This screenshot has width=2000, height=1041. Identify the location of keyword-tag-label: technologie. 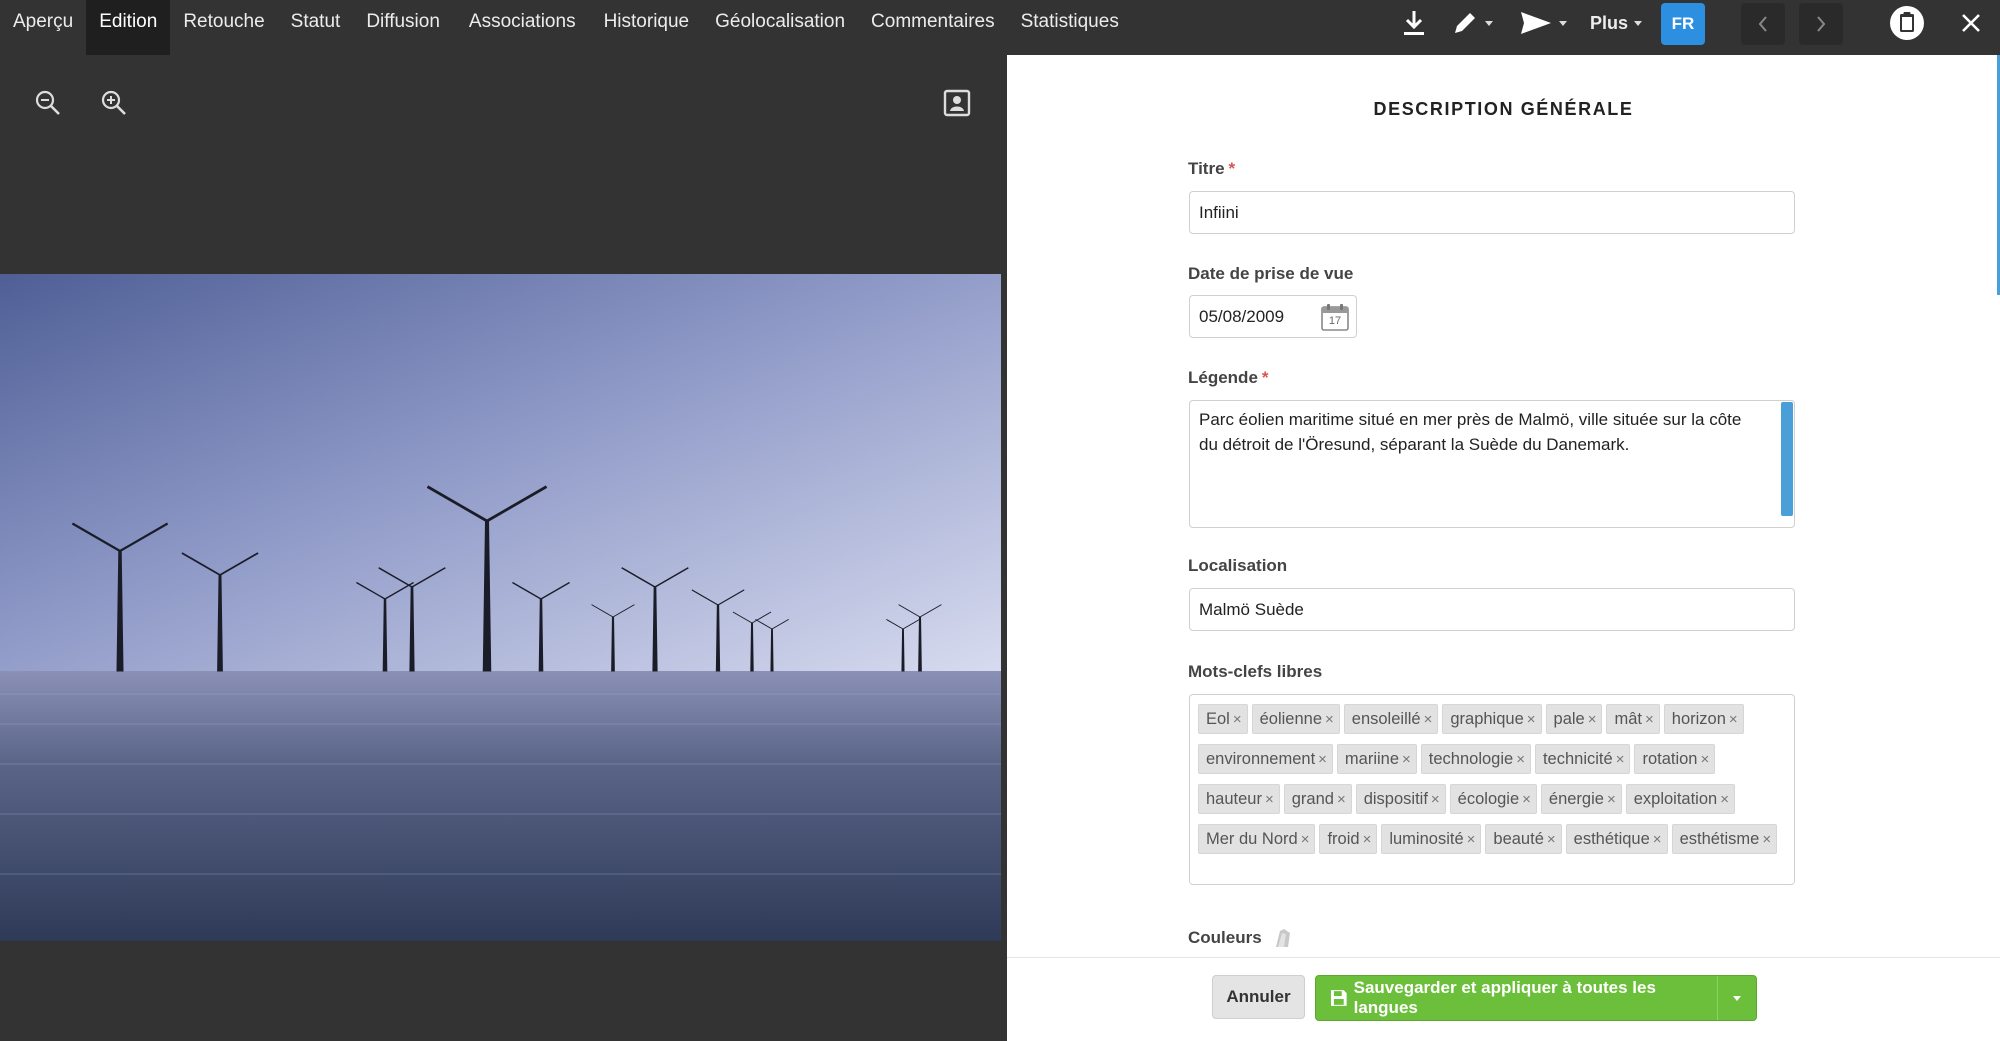
(1471, 759).